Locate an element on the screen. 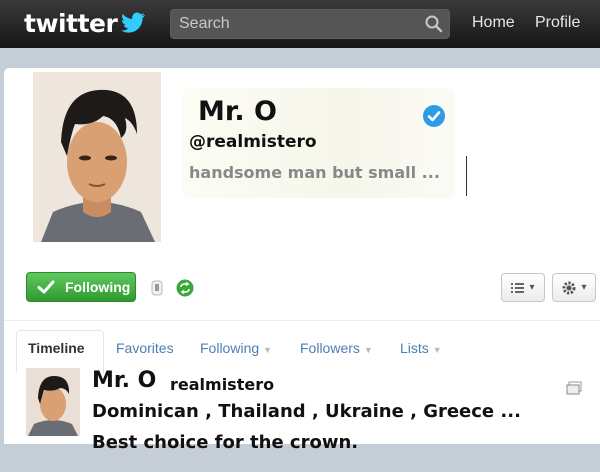 This screenshot has height=472, width=600. profile-name: Mr. O is located at coordinates (237, 111).